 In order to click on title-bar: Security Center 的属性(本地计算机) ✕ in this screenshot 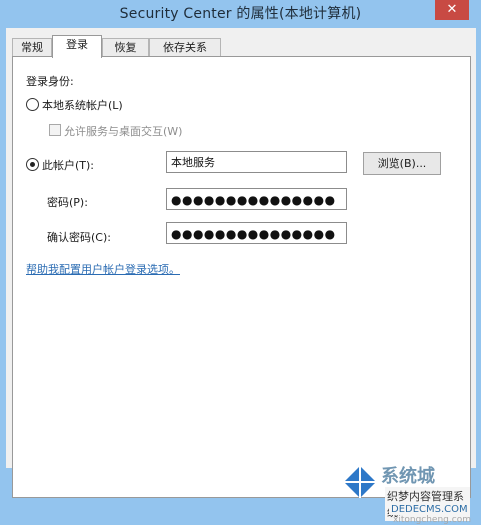, I will do `click(240, 14)`.